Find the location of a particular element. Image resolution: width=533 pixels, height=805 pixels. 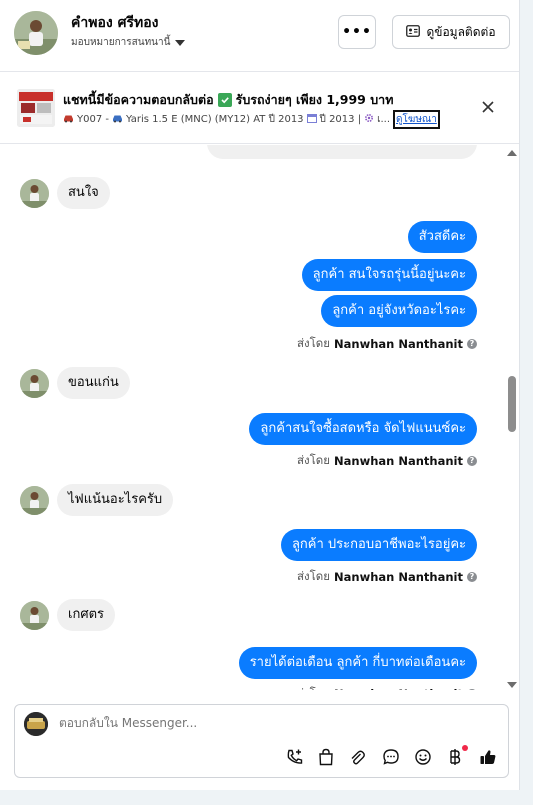

ad-title-text: แชทนี้มีข้อความตอบกลับต่อ is located at coordinates (138, 99).